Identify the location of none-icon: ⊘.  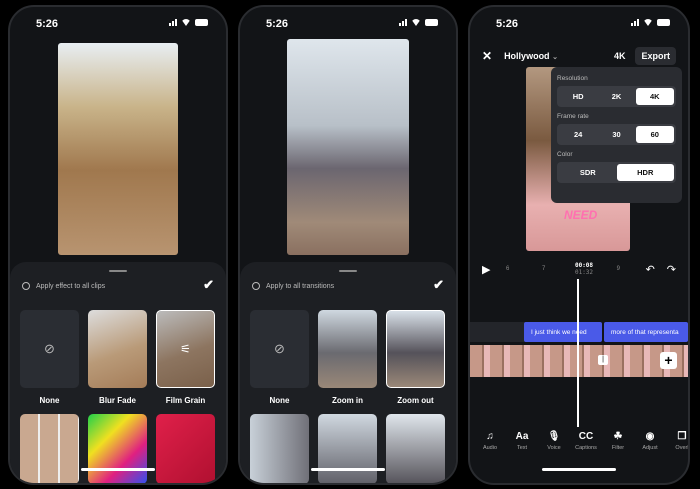
(279, 348).